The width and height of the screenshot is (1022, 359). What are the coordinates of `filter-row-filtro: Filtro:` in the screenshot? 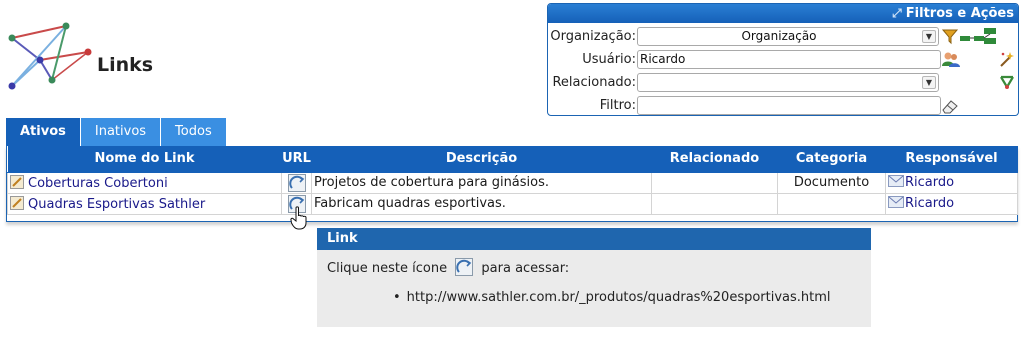 It's located at (783, 105).